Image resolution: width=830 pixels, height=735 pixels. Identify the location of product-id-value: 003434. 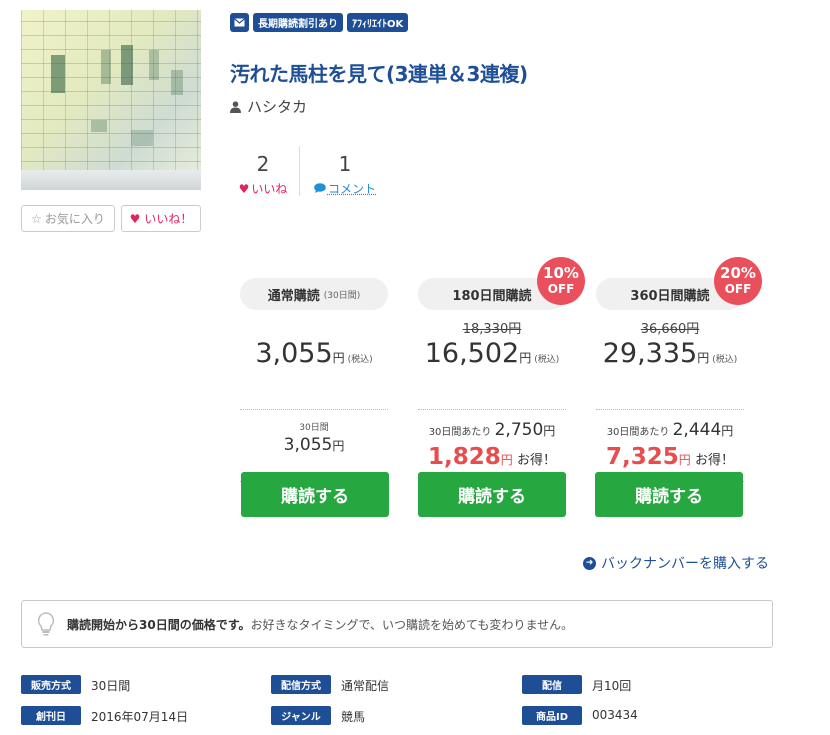
(615, 715).